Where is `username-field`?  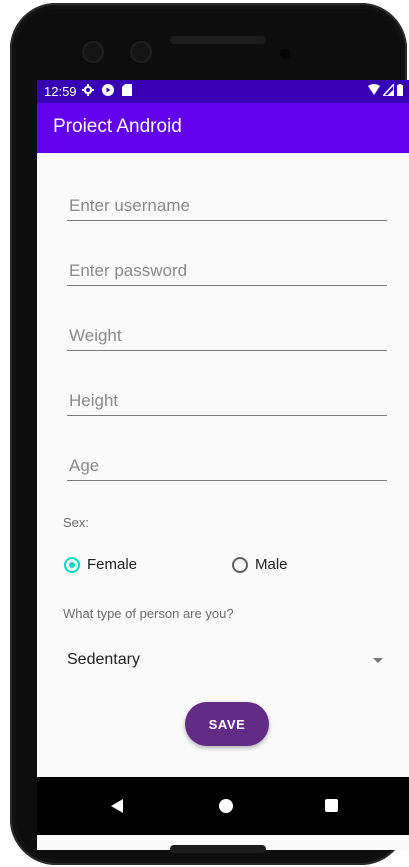
username-field is located at coordinates (227, 206).